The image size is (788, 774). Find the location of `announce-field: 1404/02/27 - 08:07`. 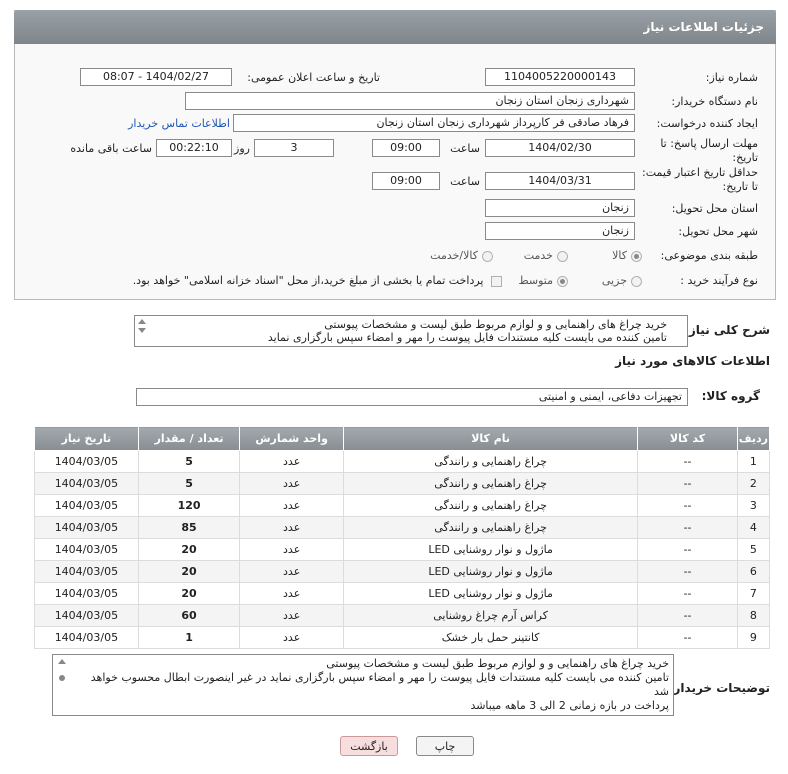

announce-field: 1404/02/27 - 08:07 is located at coordinates (156, 77).